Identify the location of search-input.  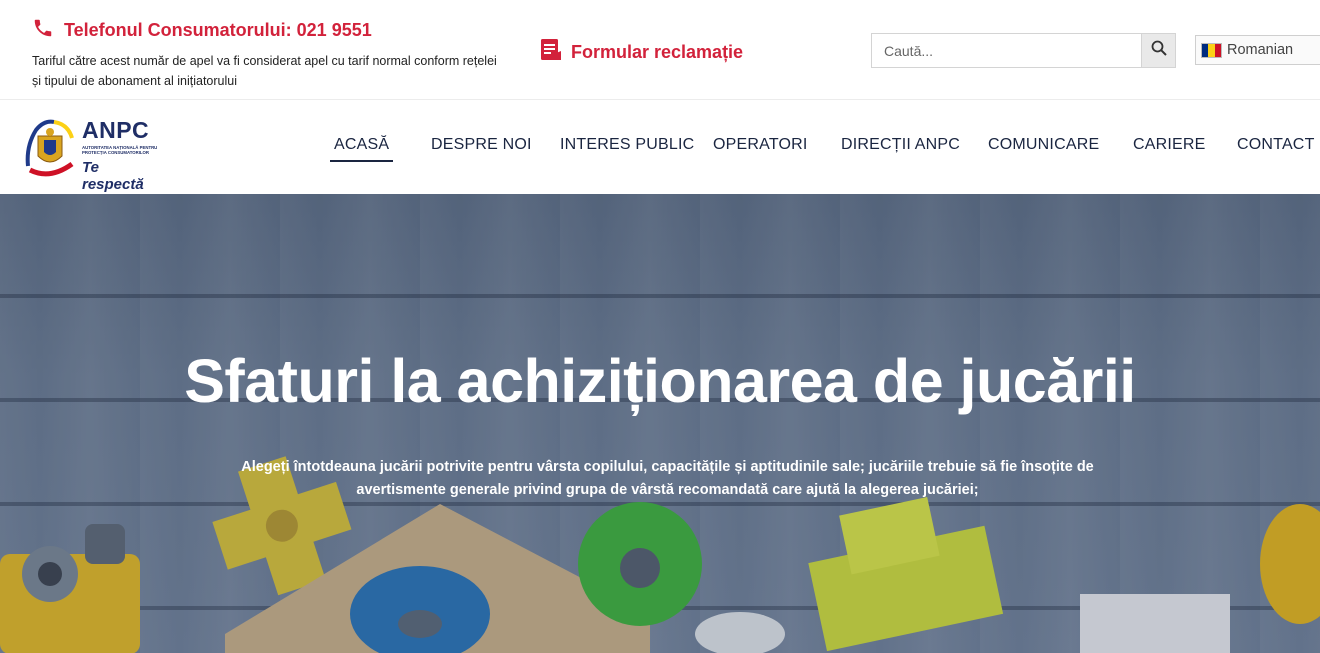
(1006, 50).